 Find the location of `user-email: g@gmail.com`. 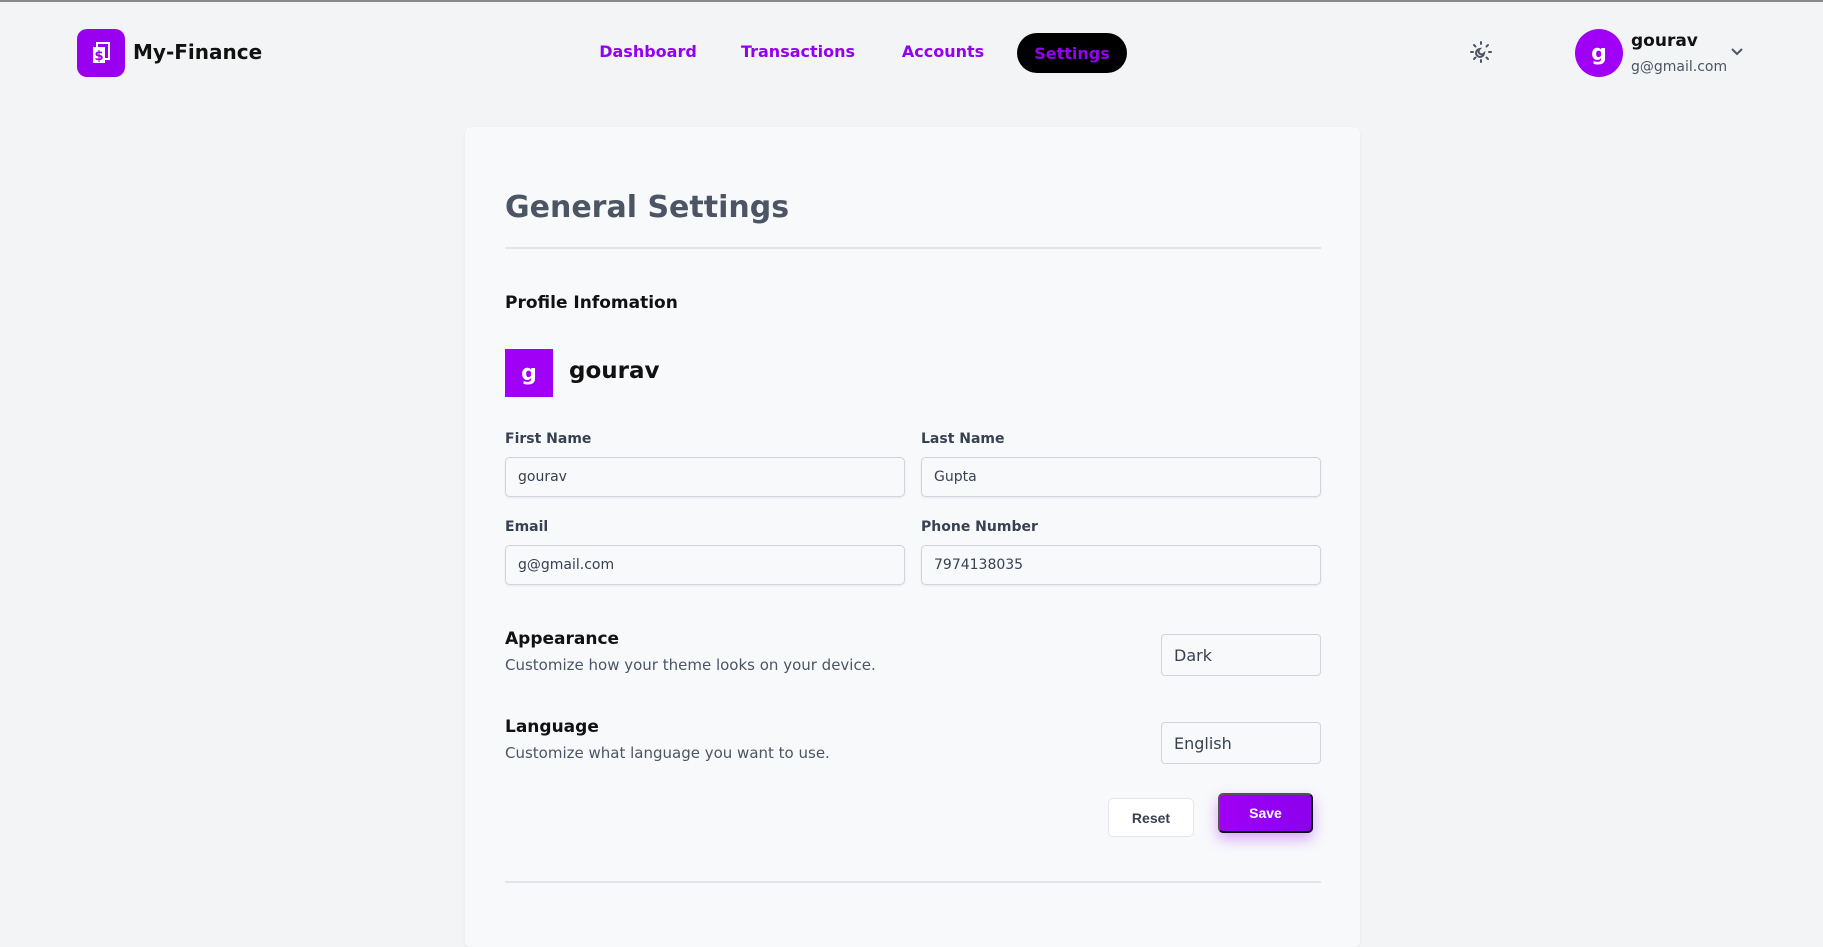

user-email: g@gmail.com is located at coordinates (1679, 67).